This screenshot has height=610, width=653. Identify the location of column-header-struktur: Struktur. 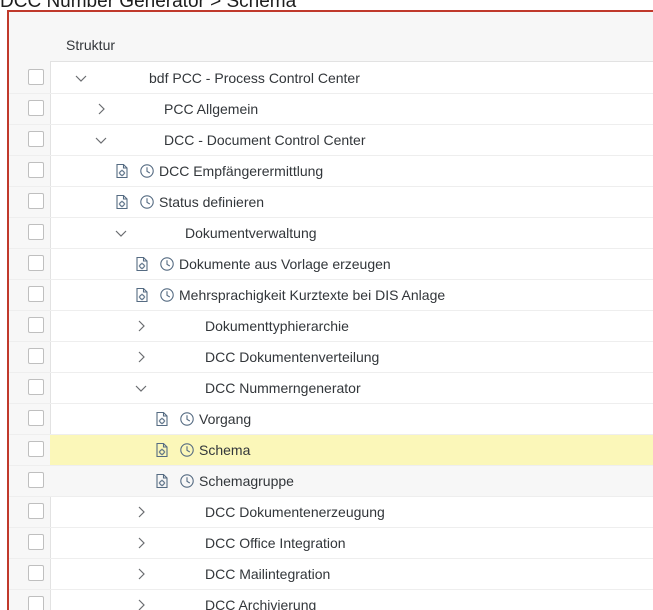
(91, 45).